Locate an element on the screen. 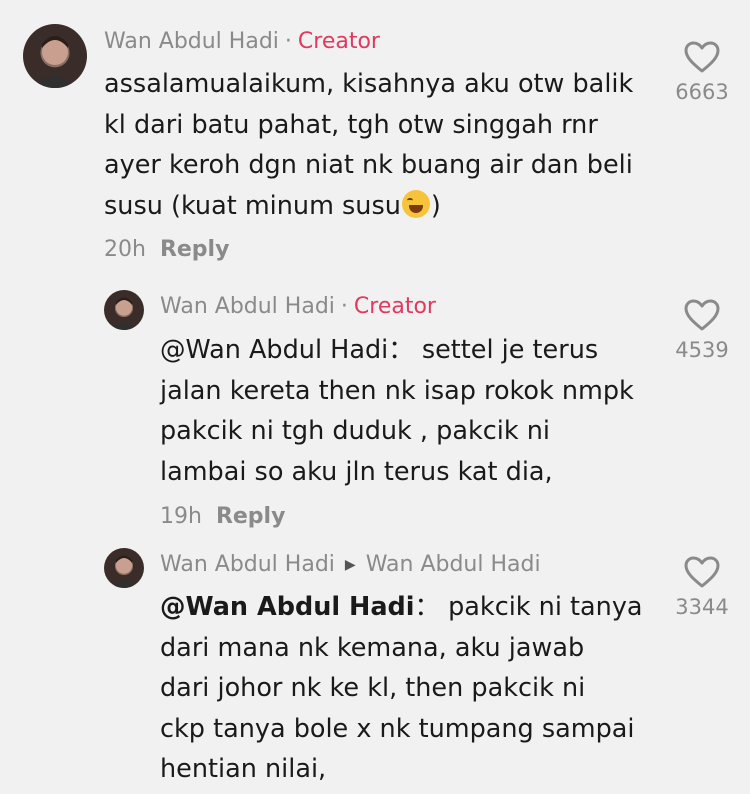 This screenshot has width=750, height=794. comment-line-tail: ) is located at coordinates (435, 205).